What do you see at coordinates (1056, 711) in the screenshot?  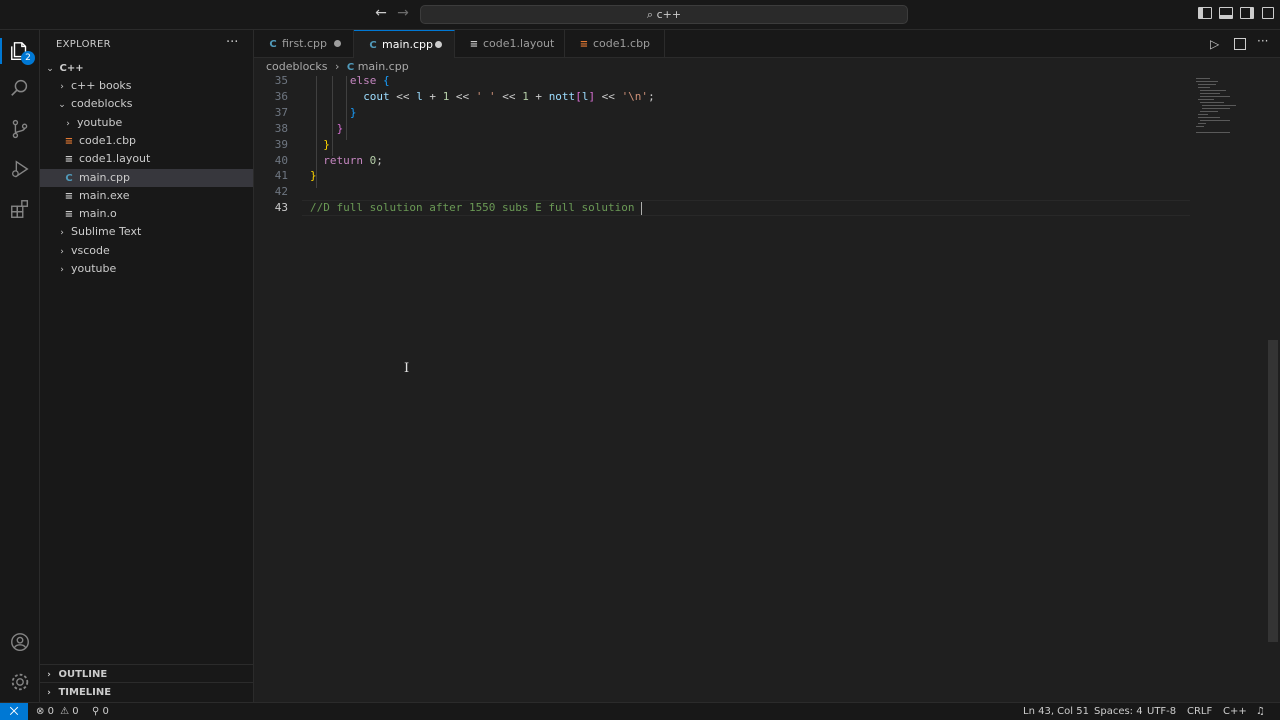 I see `cursor-position: Ln 43, Col 51` at bounding box center [1056, 711].